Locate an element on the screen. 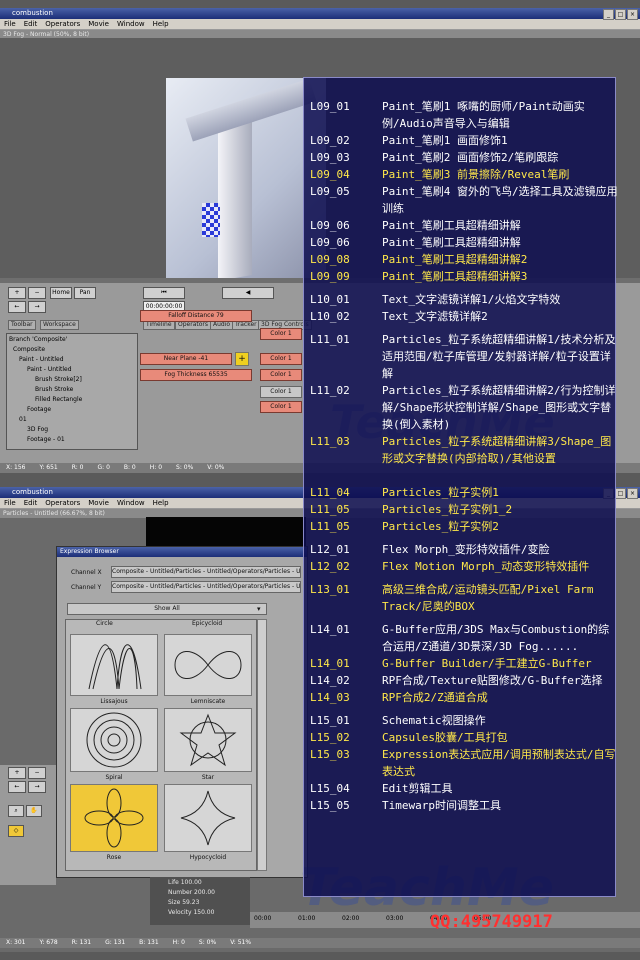 Image resolution: width=640 pixels, height=960 pixels. star-card: Star is located at coordinates (208, 744).